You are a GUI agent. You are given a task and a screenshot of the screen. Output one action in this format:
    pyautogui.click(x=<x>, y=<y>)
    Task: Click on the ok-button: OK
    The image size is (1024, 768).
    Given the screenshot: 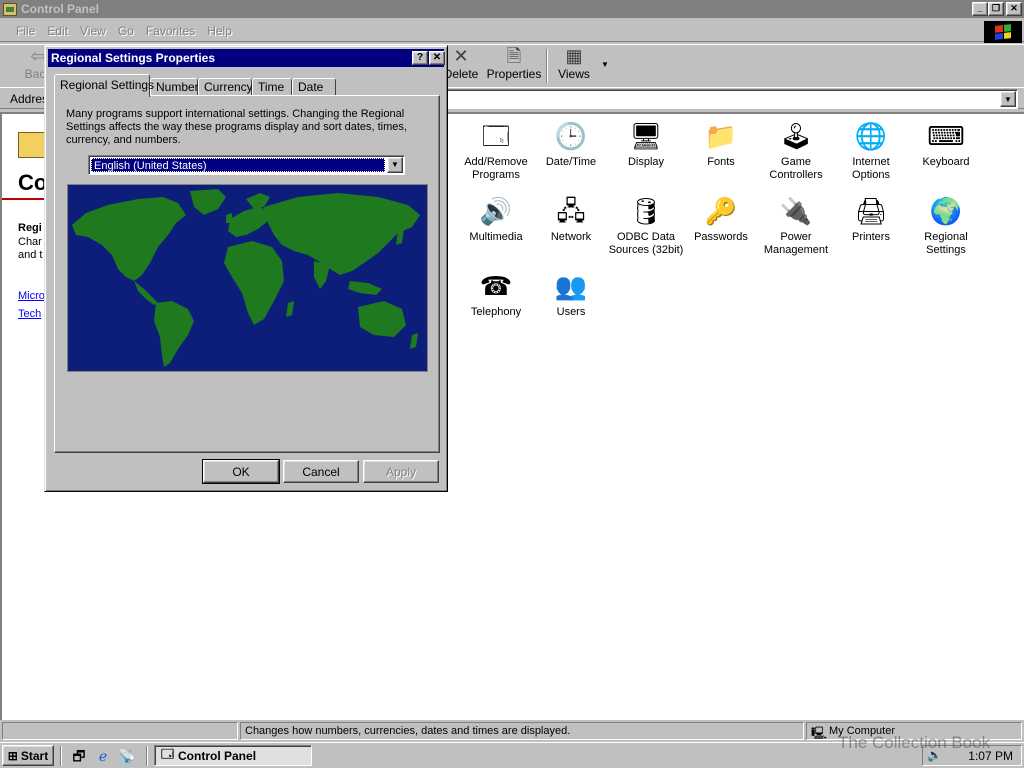 What is the action you would take?
    pyautogui.click(x=241, y=471)
    